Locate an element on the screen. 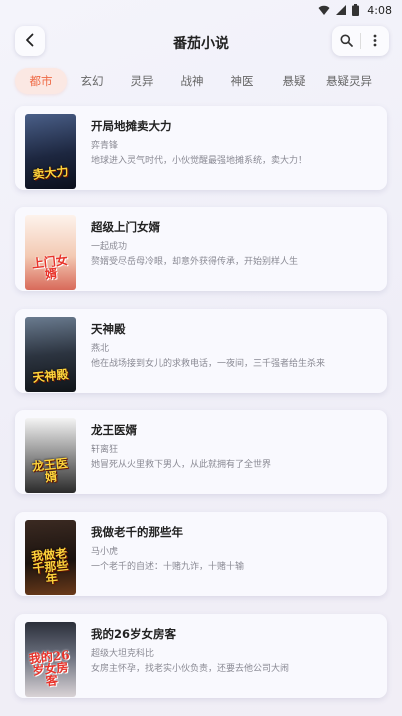 The width and height of the screenshot is (402, 716). tab-xuanyi-lingyi: 悬疑灵异 is located at coordinates (349, 81).